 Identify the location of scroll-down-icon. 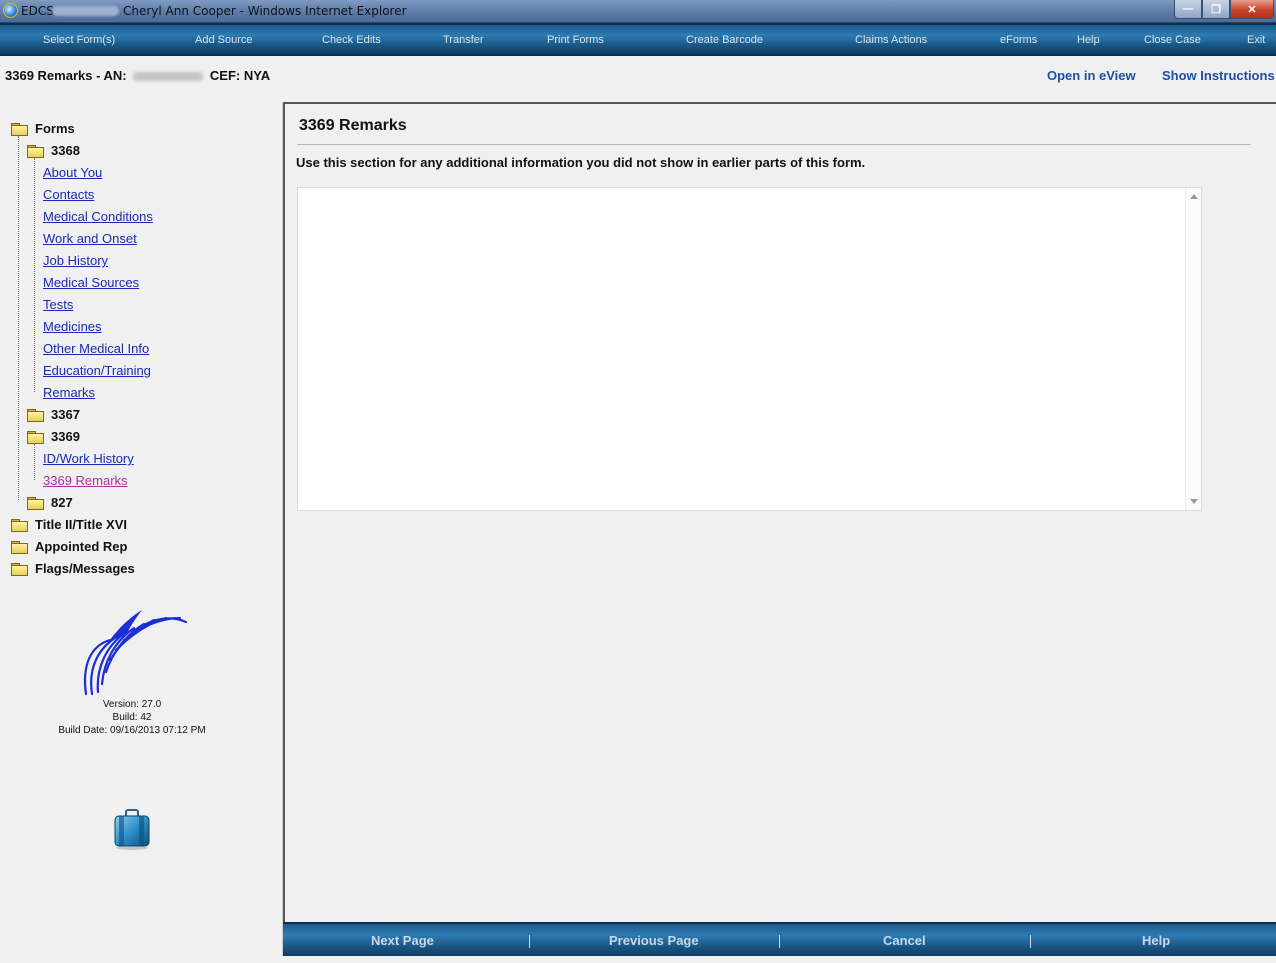
(1194, 501).